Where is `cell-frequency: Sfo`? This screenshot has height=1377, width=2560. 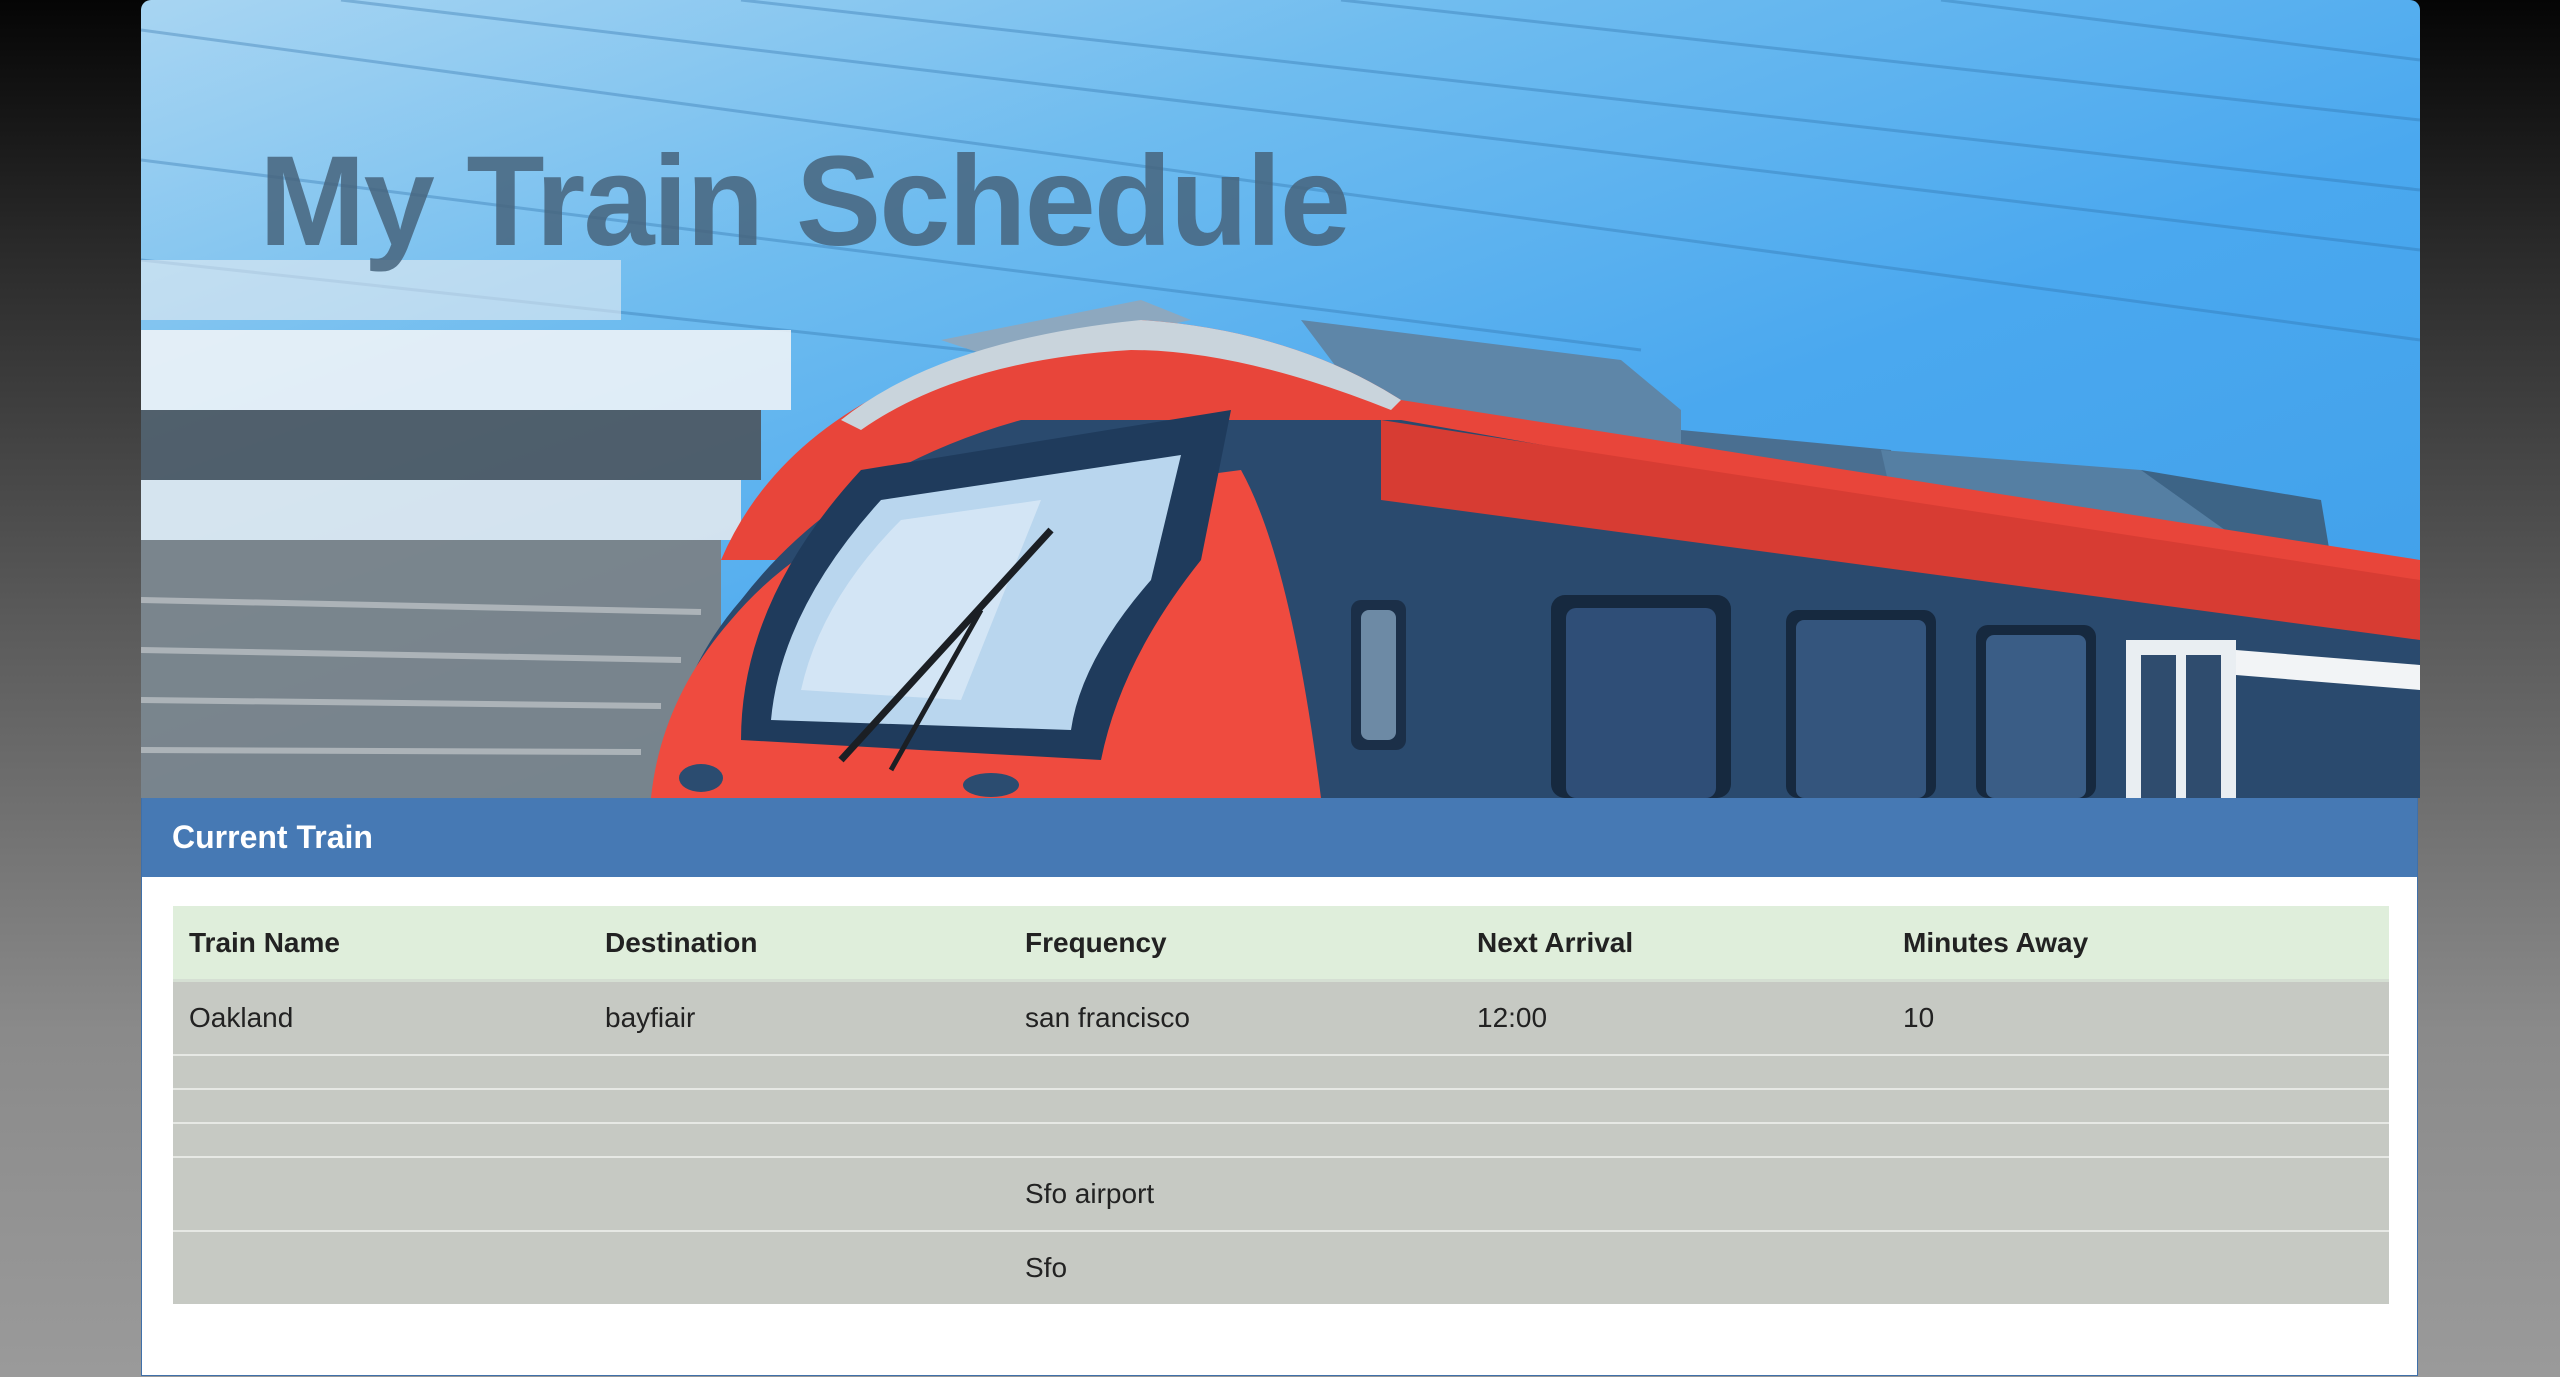
cell-frequency: Sfo is located at coordinates (1235, 1267).